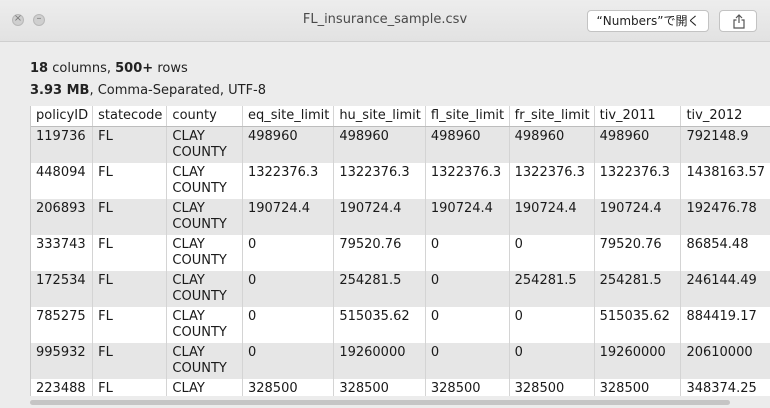  What do you see at coordinates (725, 289) in the screenshot?
I see `table-cell: 246144.49` at bounding box center [725, 289].